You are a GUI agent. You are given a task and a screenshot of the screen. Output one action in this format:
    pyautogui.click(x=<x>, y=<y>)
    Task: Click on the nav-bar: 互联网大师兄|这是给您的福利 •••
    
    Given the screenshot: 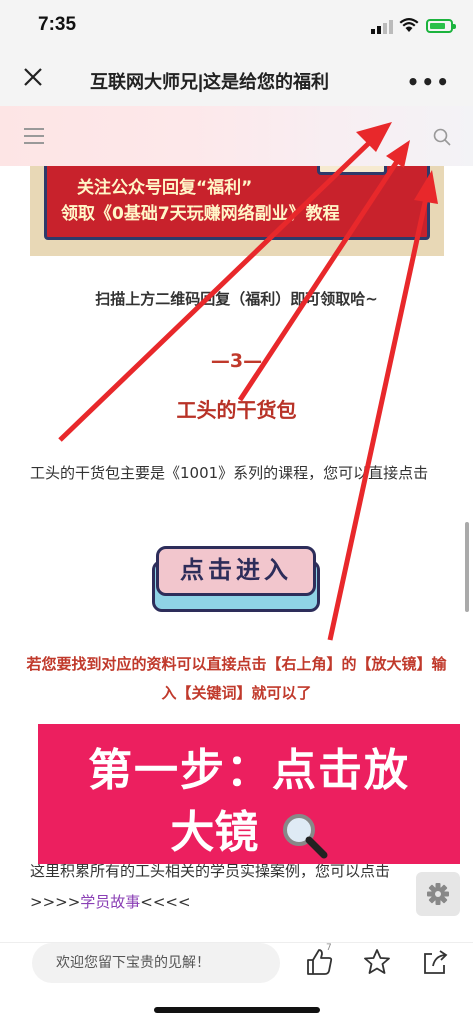 What is the action you would take?
    pyautogui.click(x=236, y=78)
    